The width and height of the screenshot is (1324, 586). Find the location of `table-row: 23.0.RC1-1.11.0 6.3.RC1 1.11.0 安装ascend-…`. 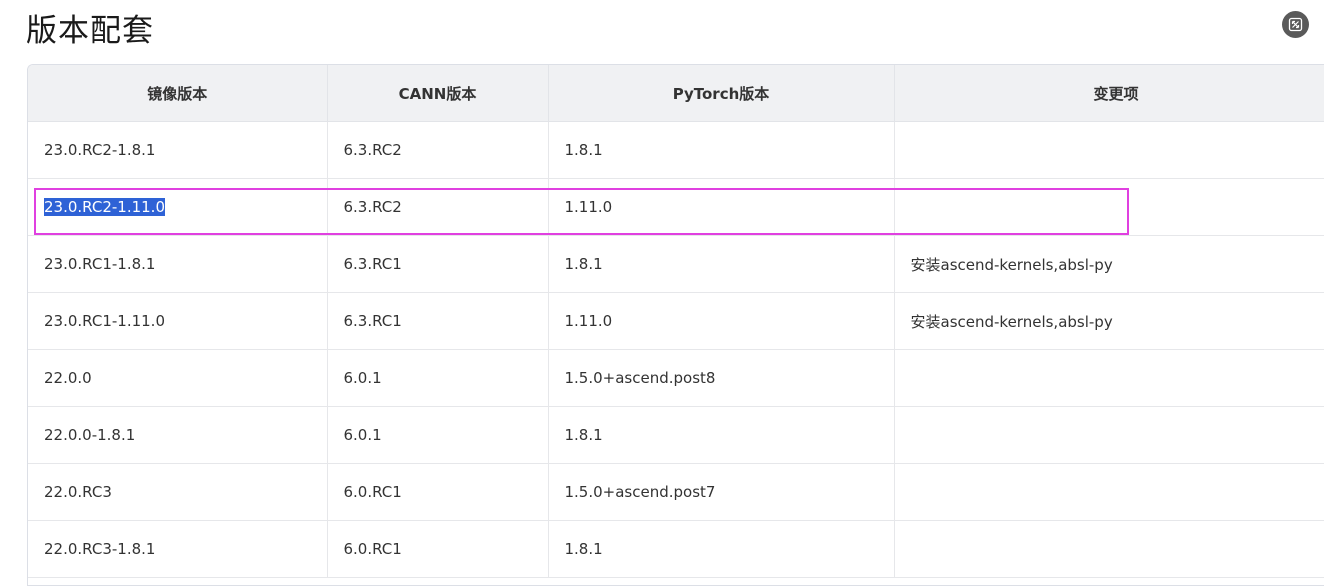

table-row: 23.0.RC1-1.11.0 6.3.RC1 1.11.0 安装ascend-… is located at coordinates (676, 321).